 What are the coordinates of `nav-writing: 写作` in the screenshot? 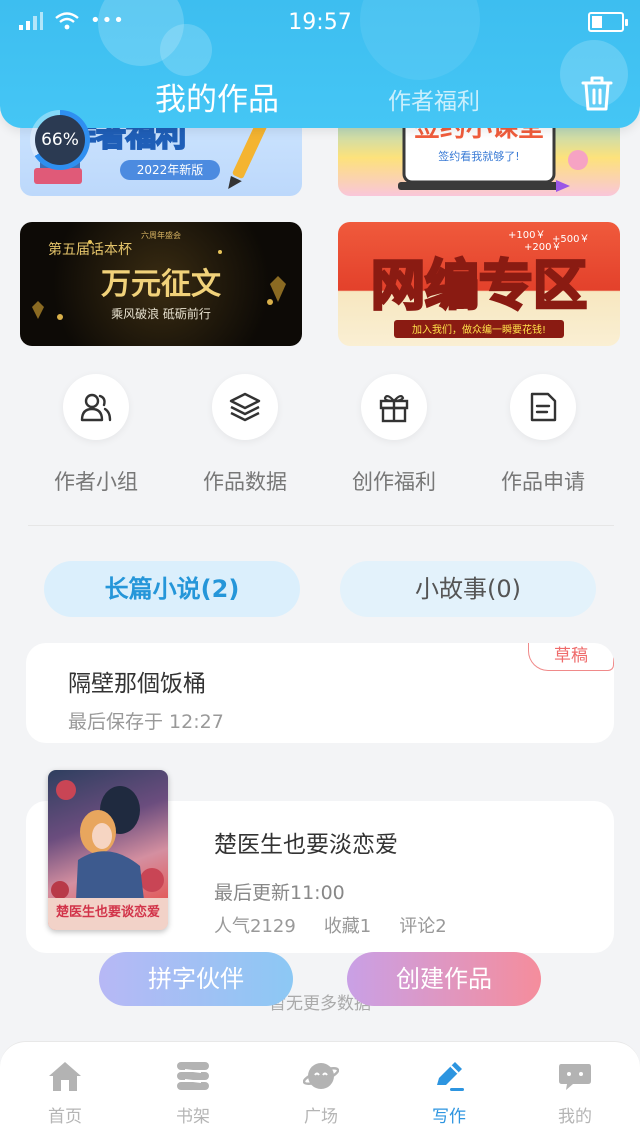 It's located at (449, 1091).